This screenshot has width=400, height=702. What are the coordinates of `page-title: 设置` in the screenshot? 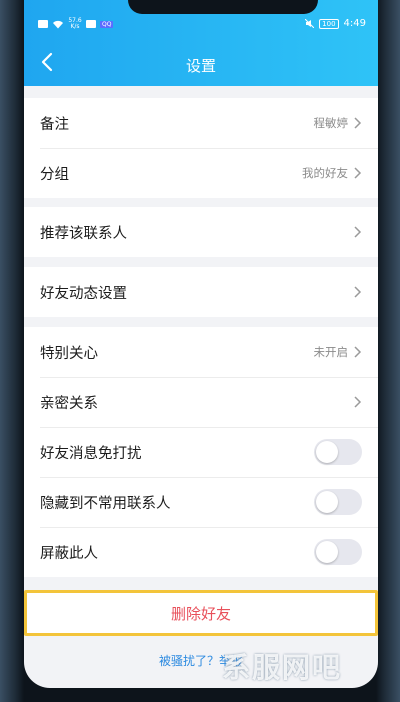 It's located at (200, 66).